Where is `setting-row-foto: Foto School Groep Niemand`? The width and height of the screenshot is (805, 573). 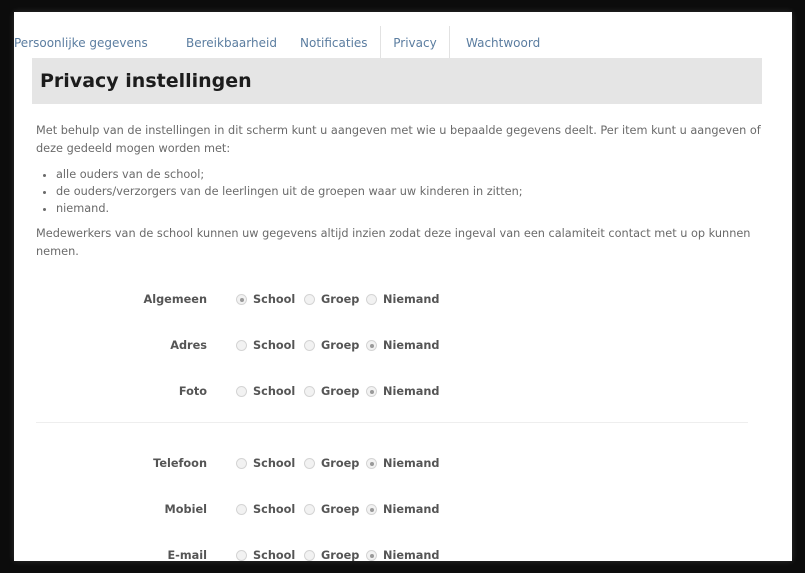 setting-row-foto: Foto School Groep Niemand is located at coordinates (403, 392).